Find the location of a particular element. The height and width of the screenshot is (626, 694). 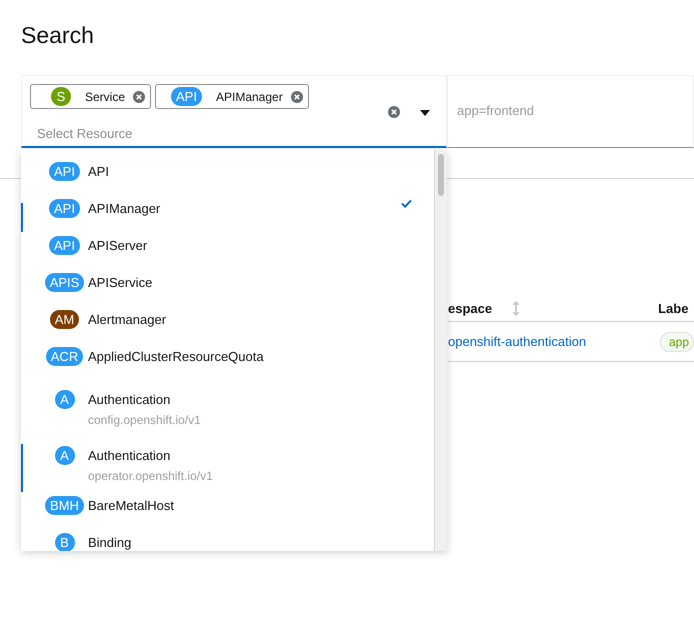

option-group-text: config.openshift.io/v1 is located at coordinates (145, 420).